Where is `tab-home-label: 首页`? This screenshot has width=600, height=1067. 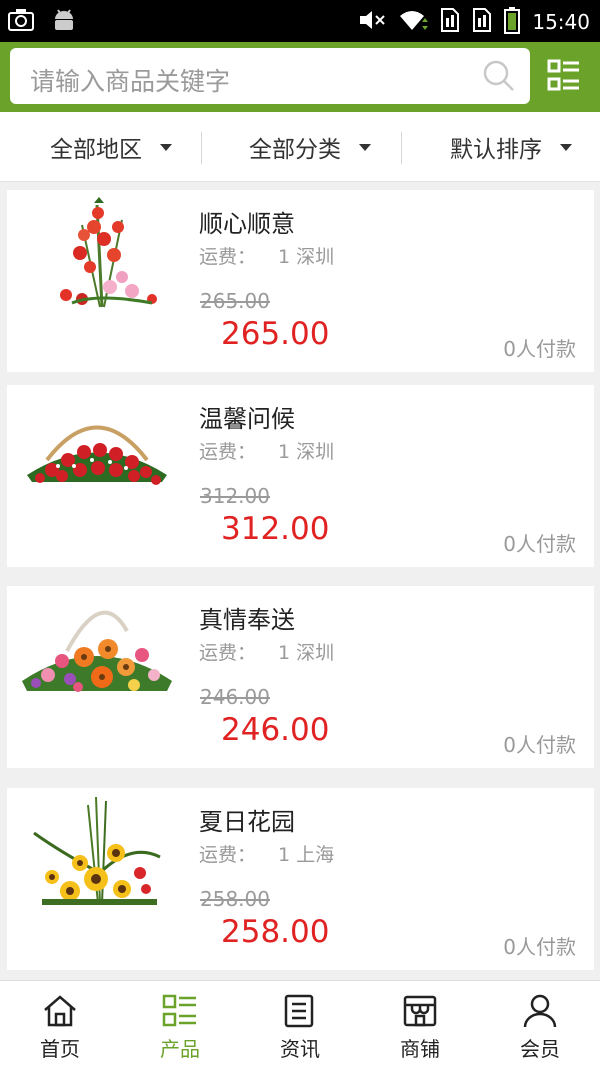 tab-home-label: 首页 is located at coordinates (60, 1049).